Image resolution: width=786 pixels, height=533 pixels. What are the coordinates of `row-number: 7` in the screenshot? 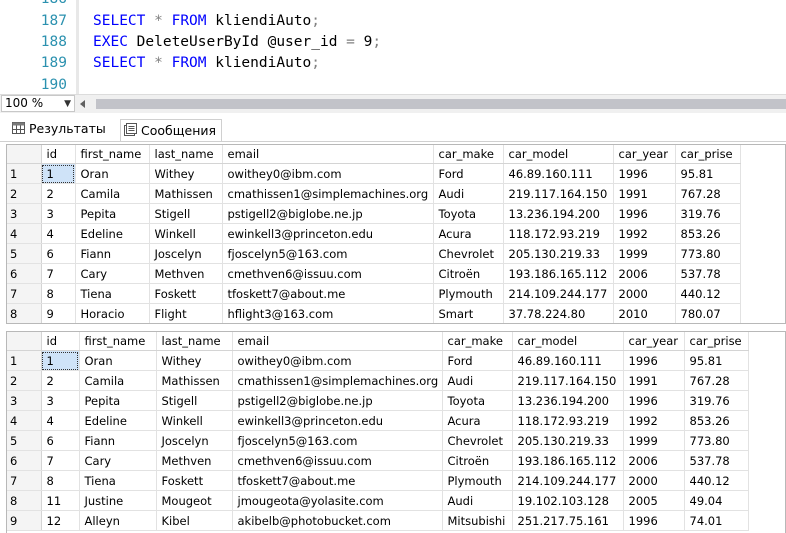 It's located at (24, 293).